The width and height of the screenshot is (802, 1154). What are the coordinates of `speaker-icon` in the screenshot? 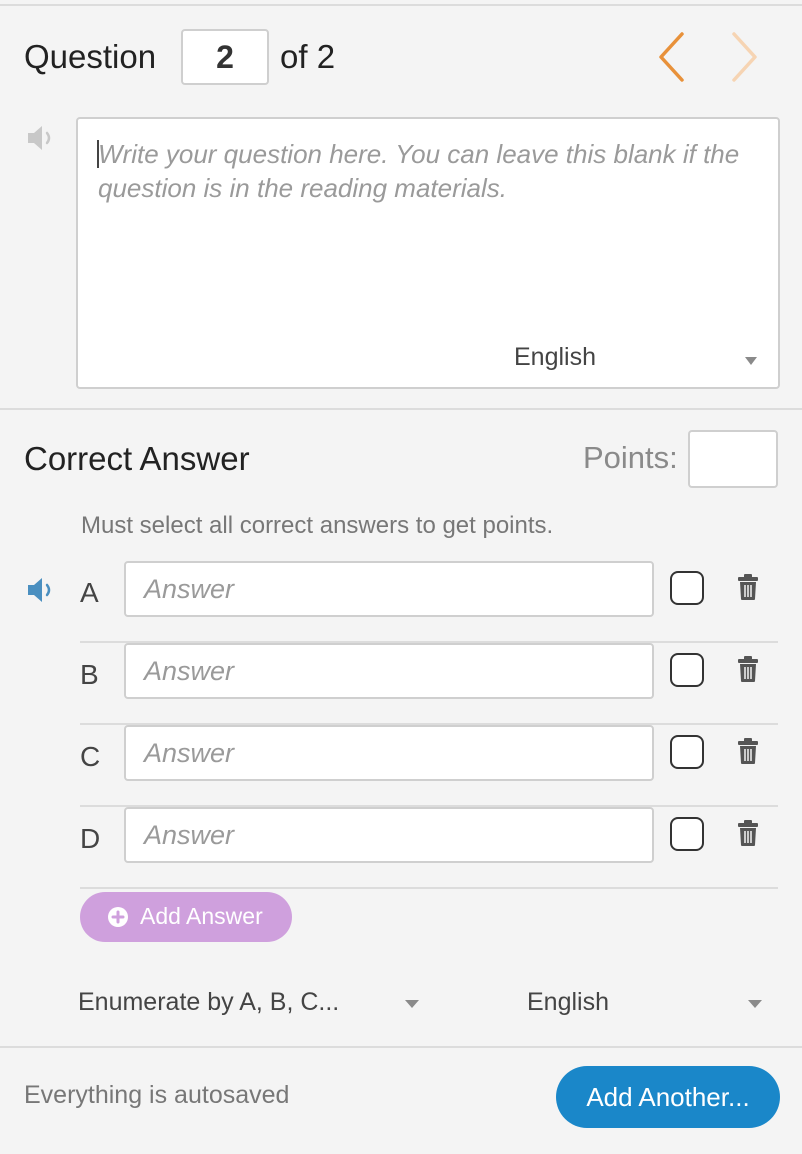 It's located at (40, 138).